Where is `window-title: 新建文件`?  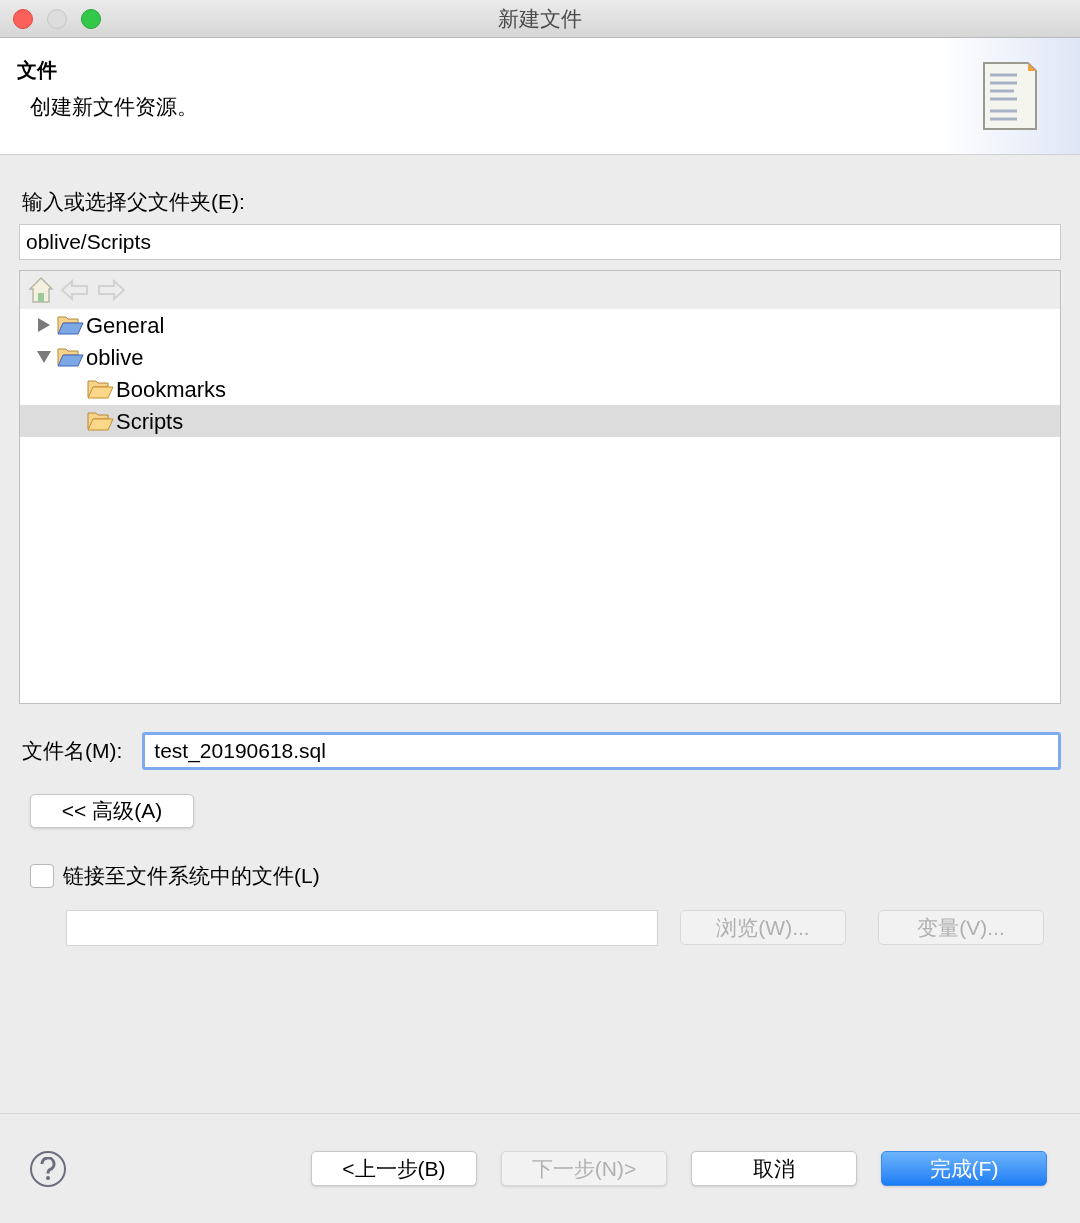 window-title: 新建文件 is located at coordinates (540, 18).